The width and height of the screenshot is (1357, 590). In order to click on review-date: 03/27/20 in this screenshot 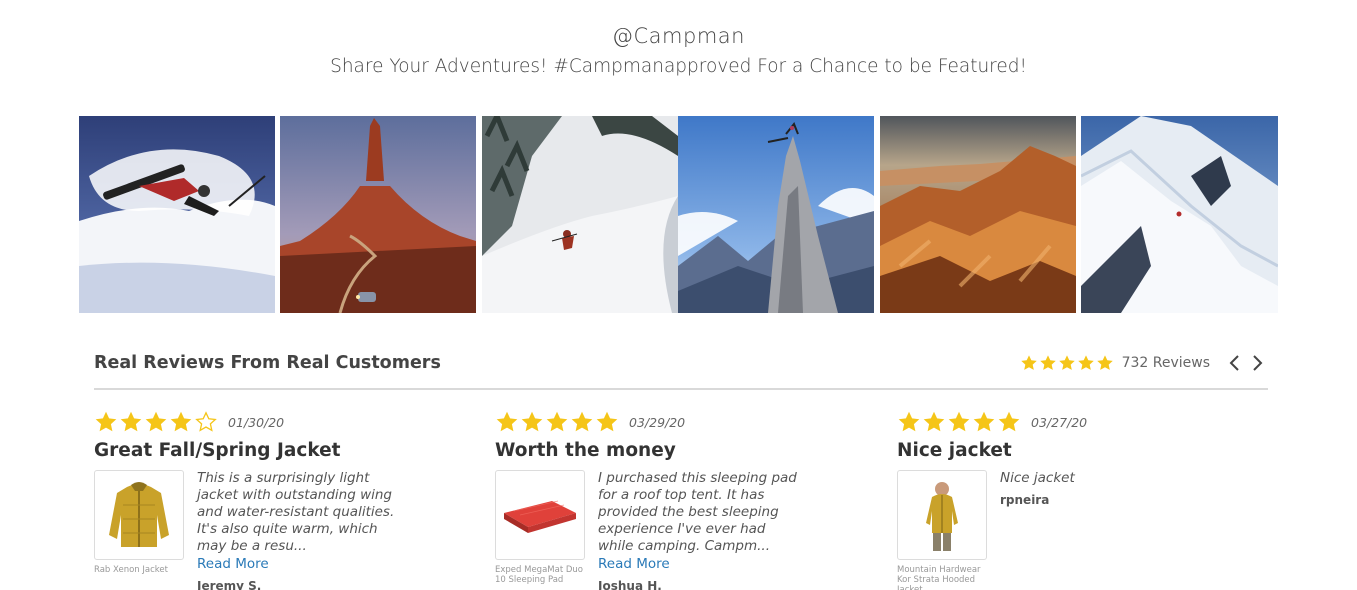, I will do `click(1059, 422)`.